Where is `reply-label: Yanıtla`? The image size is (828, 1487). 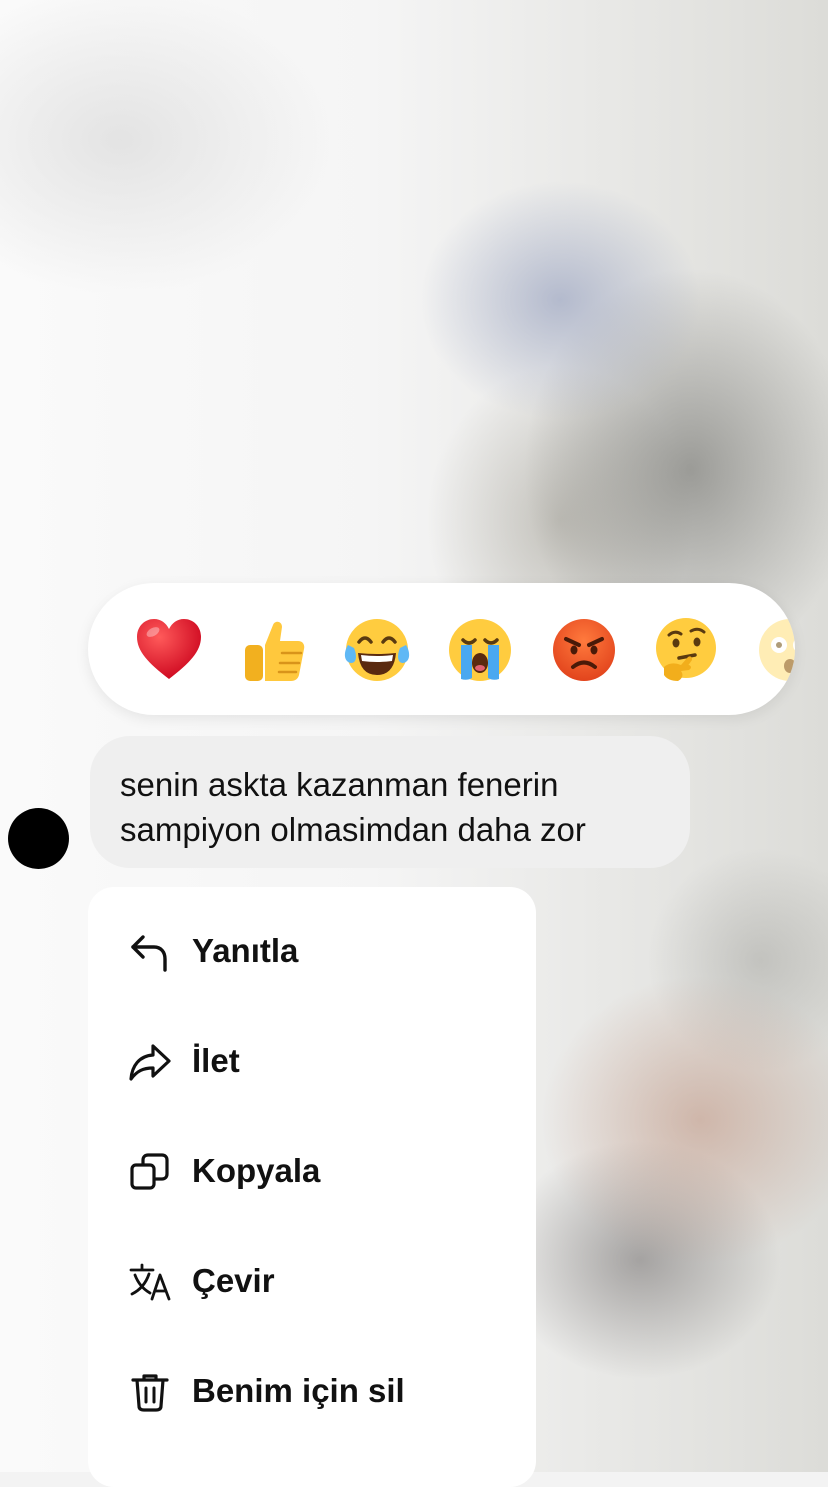
reply-label: Yanıtla is located at coordinates (245, 950).